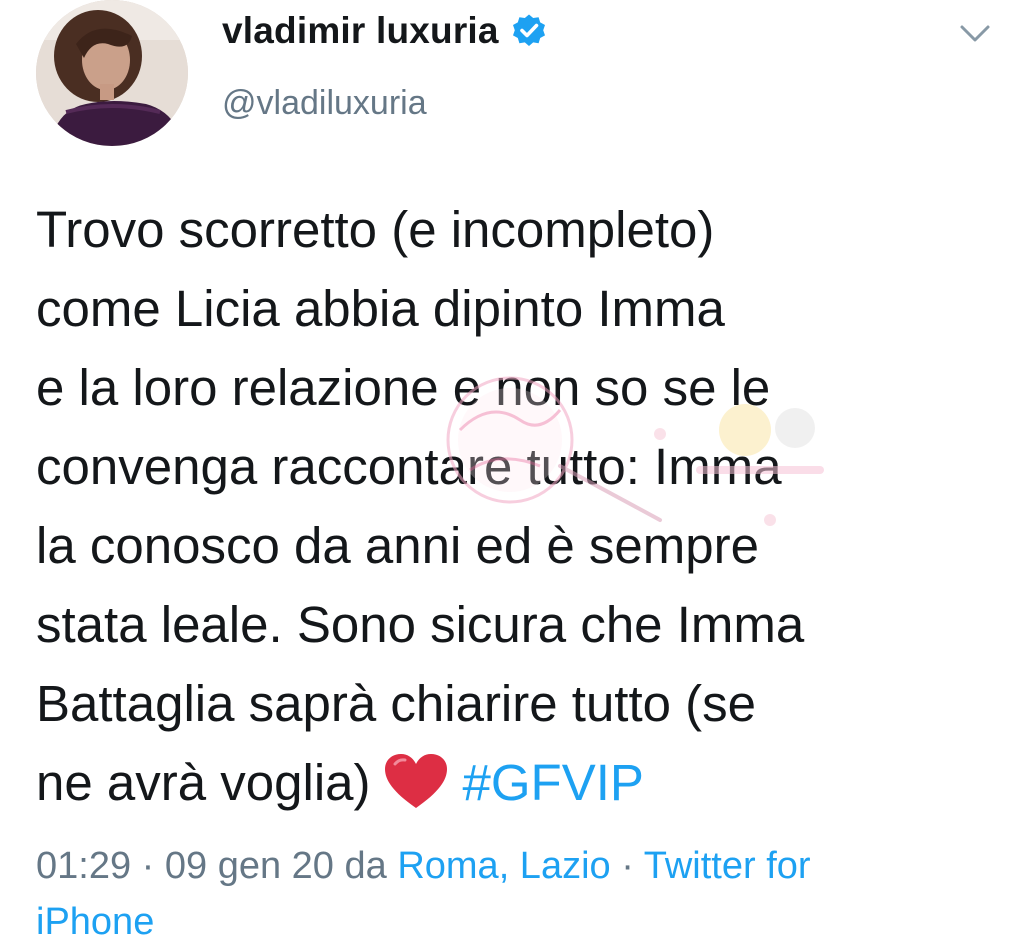  What do you see at coordinates (409, 466) in the screenshot?
I see `tweet-line: convenga raccontare tutto: Imma` at bounding box center [409, 466].